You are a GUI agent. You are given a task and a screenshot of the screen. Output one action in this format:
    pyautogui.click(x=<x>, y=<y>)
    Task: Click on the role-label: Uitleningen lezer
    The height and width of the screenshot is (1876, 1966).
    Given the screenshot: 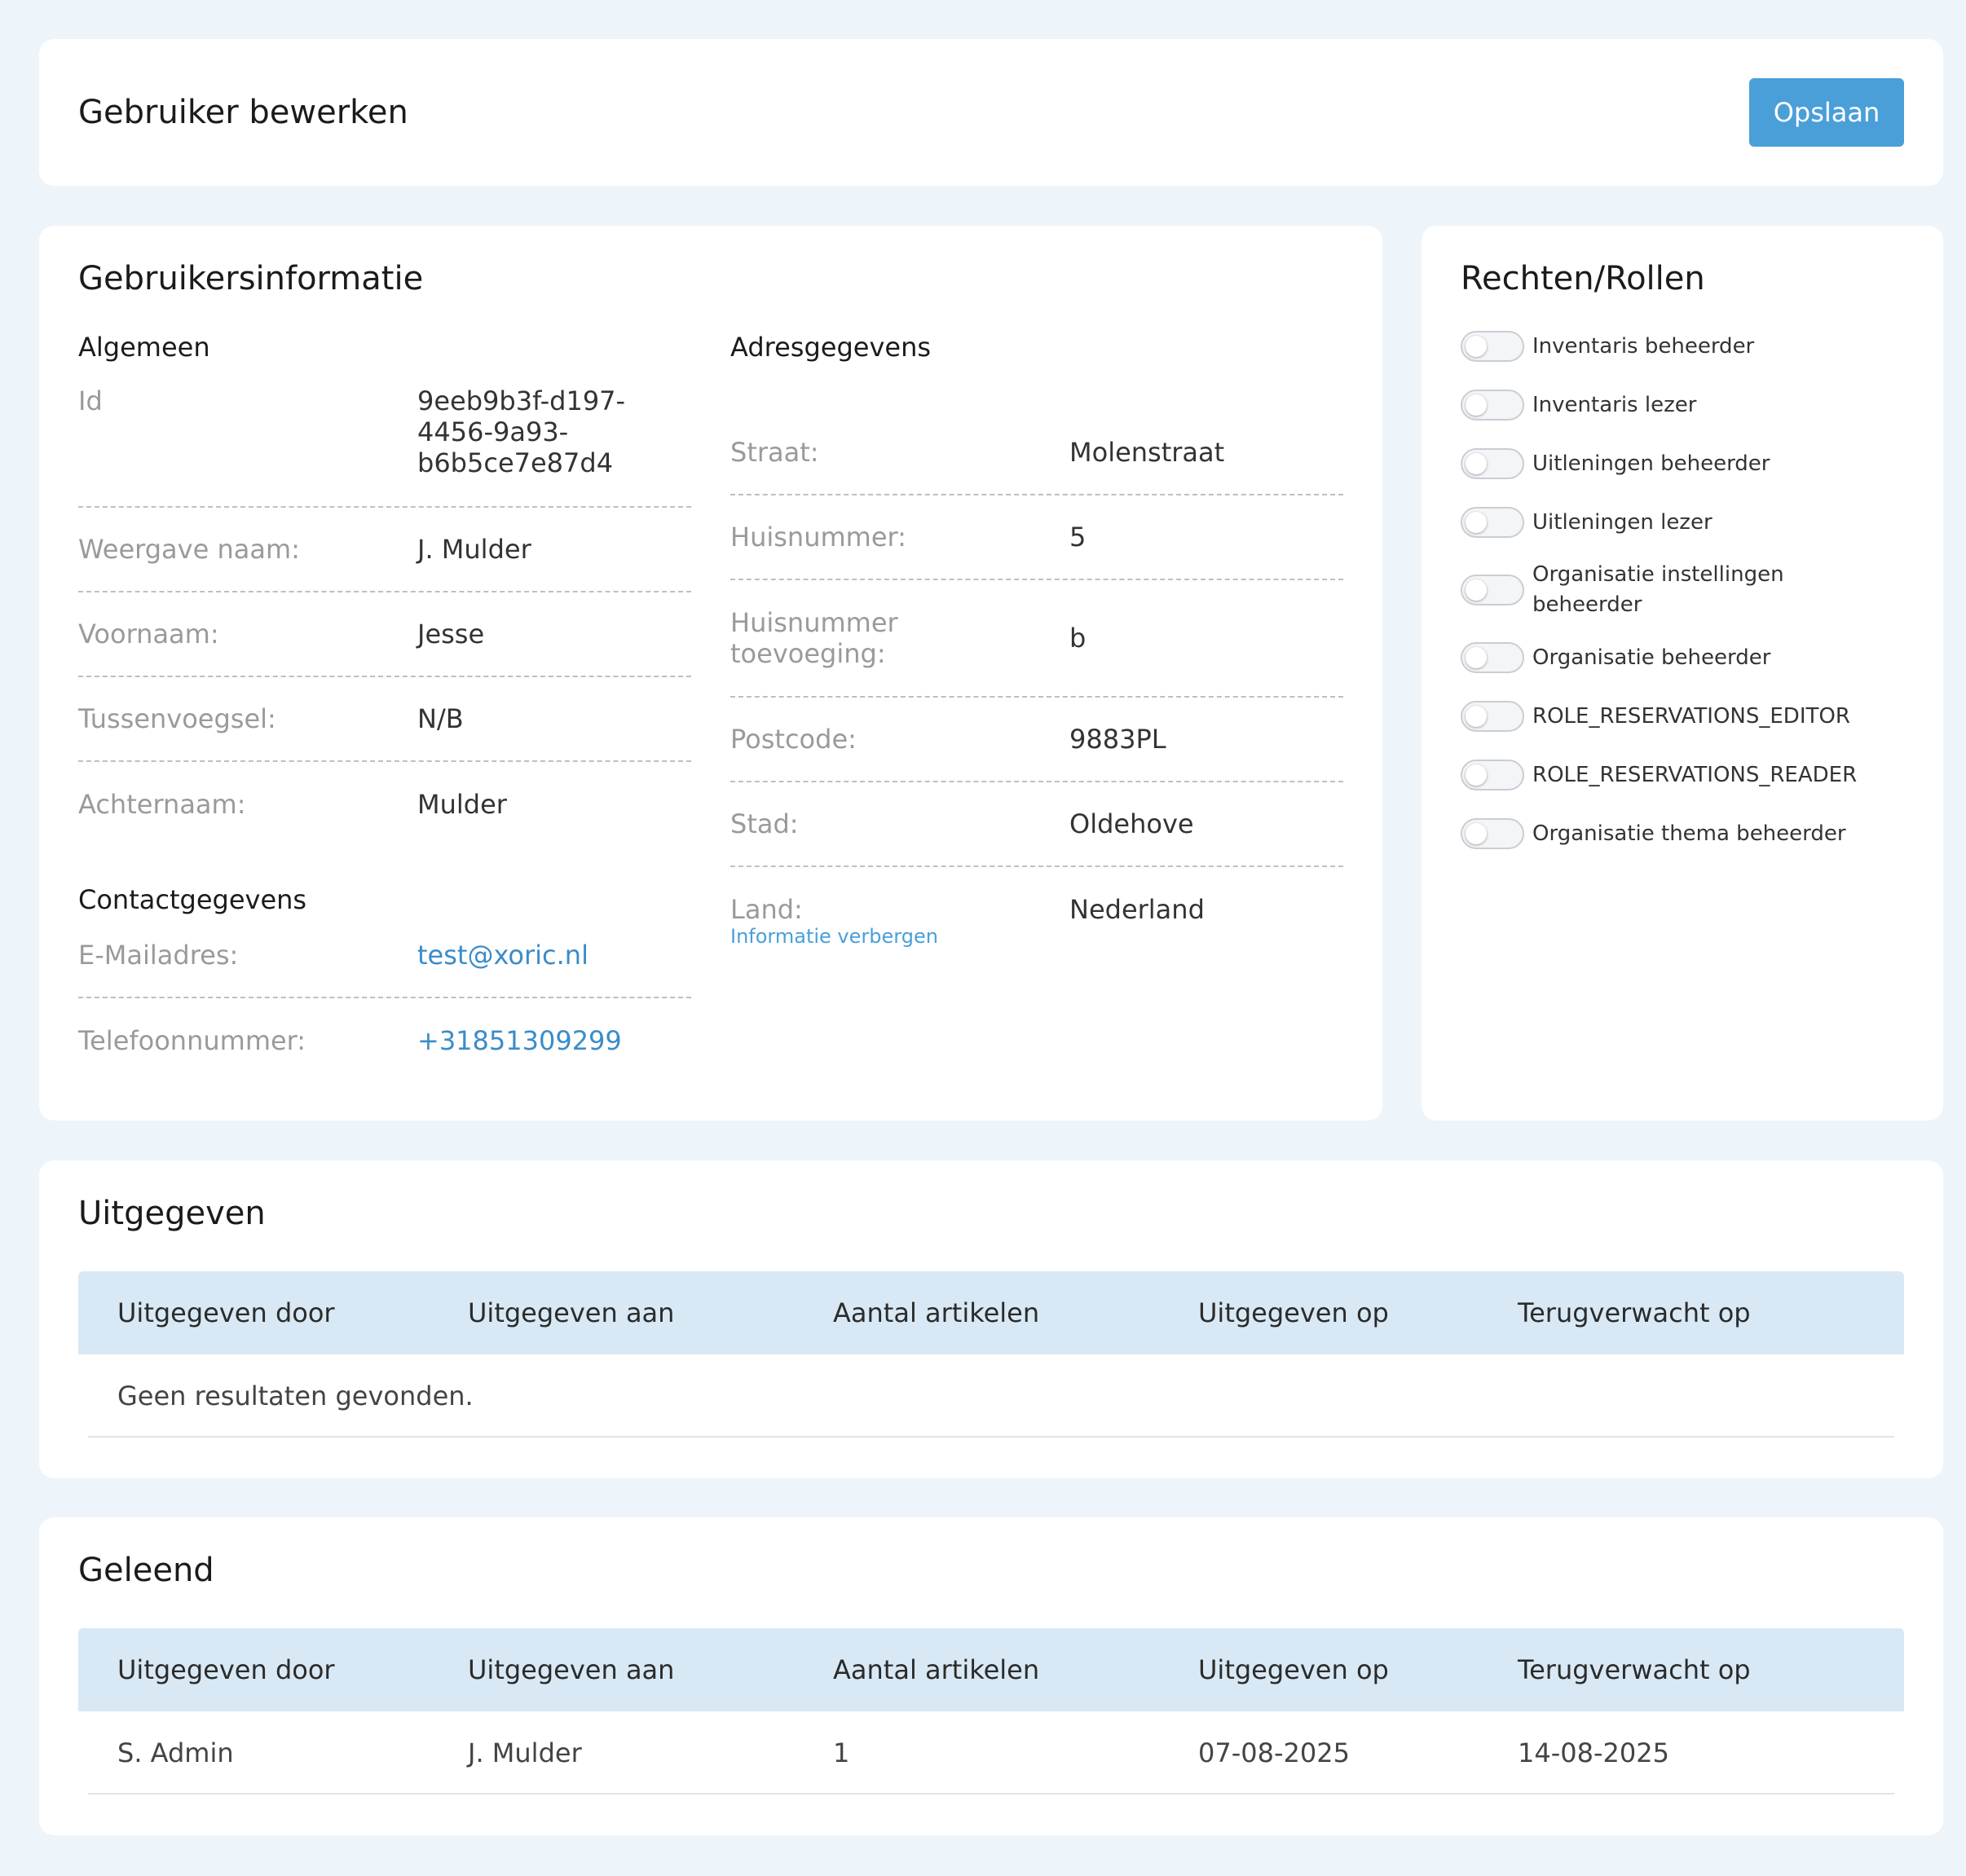 What is the action you would take?
    pyautogui.click(x=1623, y=523)
    